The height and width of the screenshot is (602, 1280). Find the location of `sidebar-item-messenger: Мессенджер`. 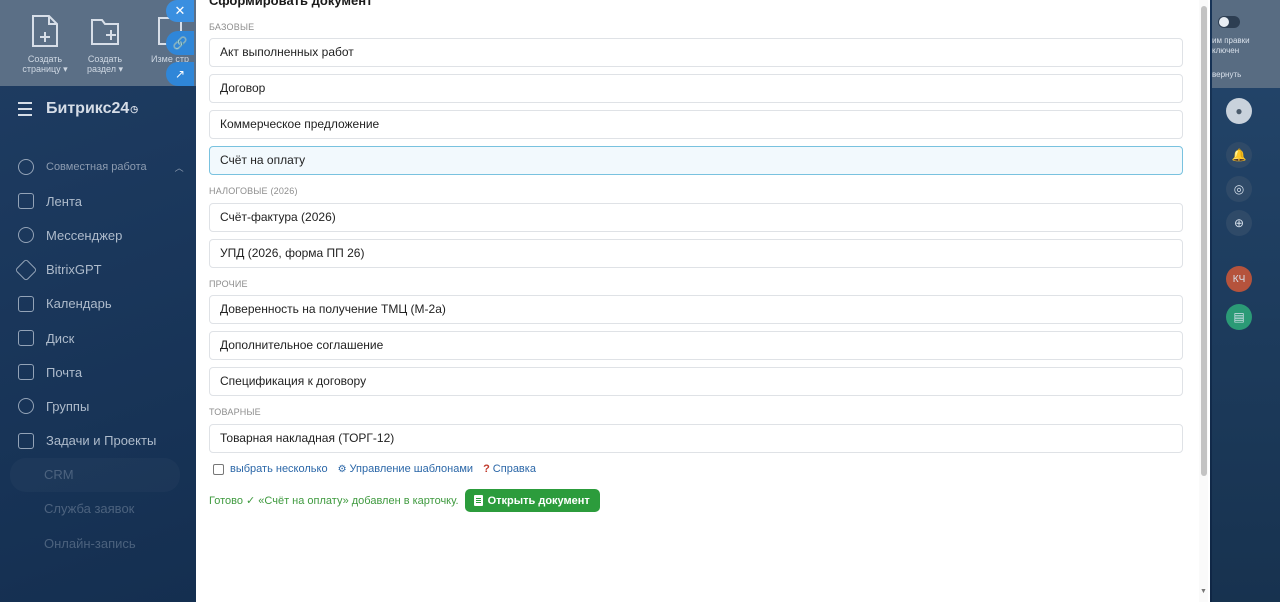

sidebar-item-messenger: Мессенджер is located at coordinates (95, 235).